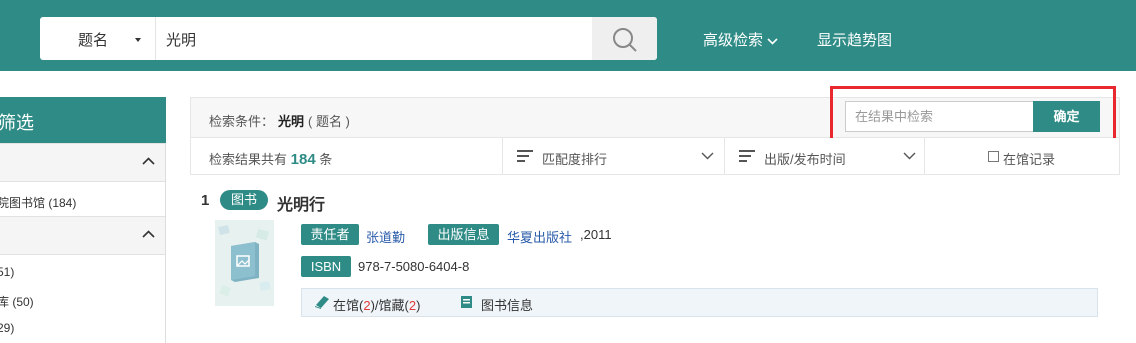  I want to click on sort-relevance-label: 匹配度排行, so click(575, 159).